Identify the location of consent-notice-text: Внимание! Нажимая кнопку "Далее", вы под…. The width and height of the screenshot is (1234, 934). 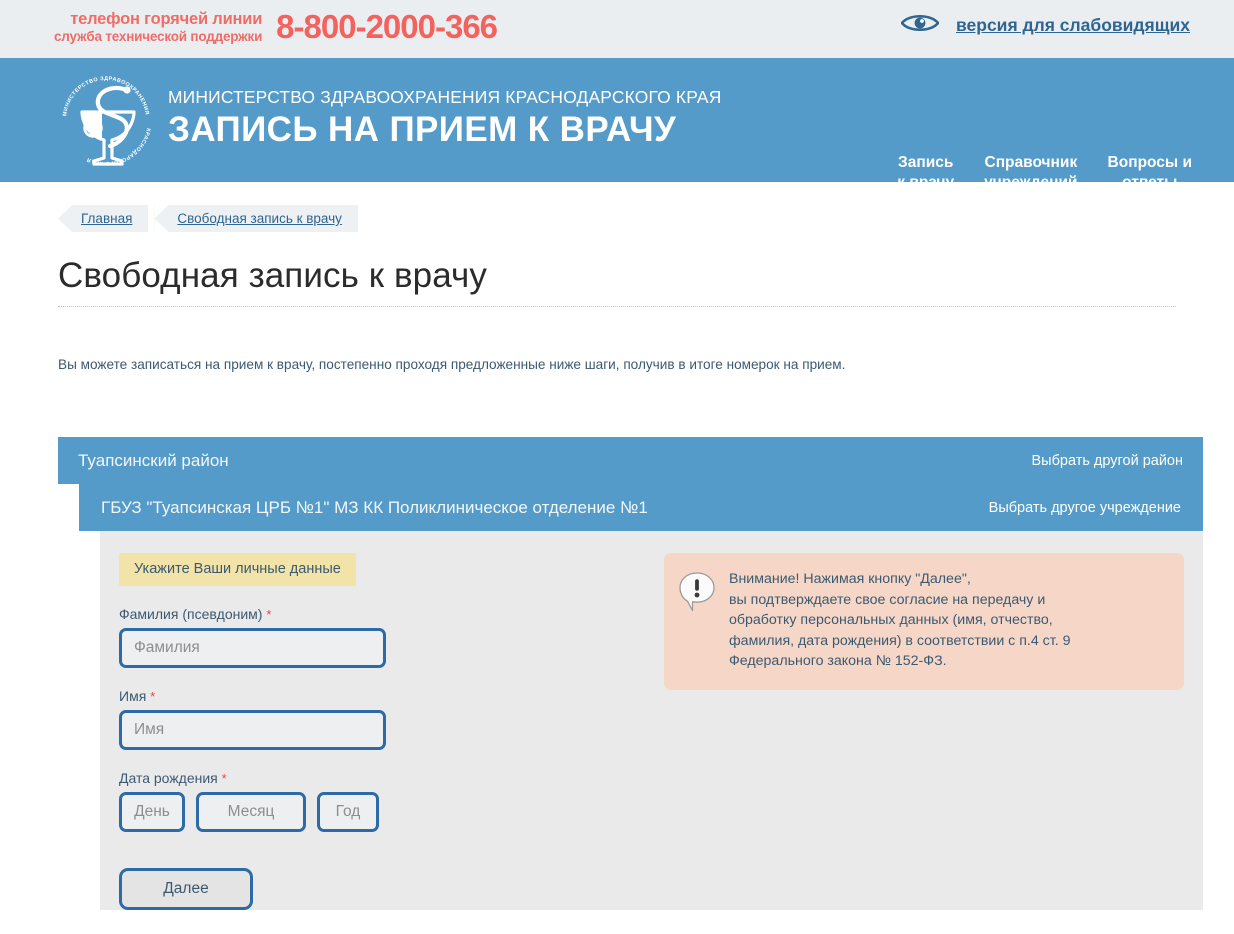
(900, 620).